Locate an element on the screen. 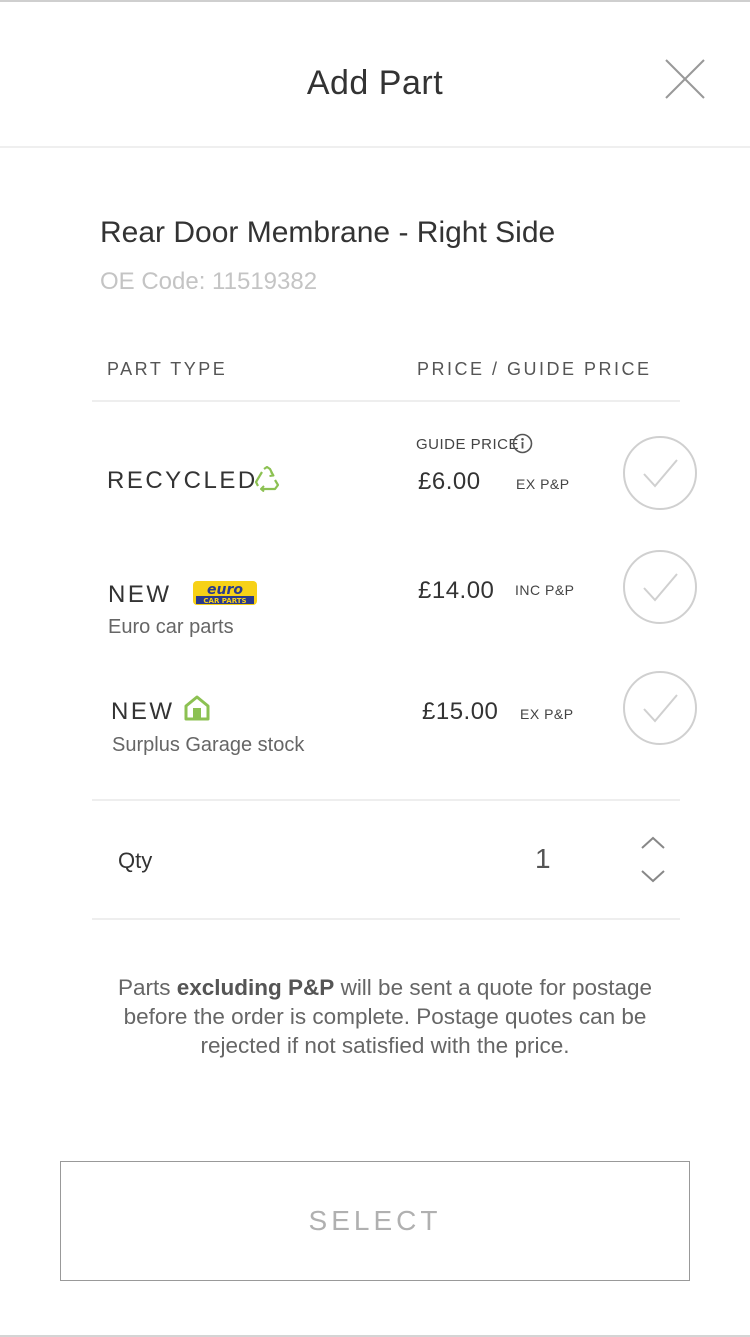  price-value: £15.00 is located at coordinates (460, 711).